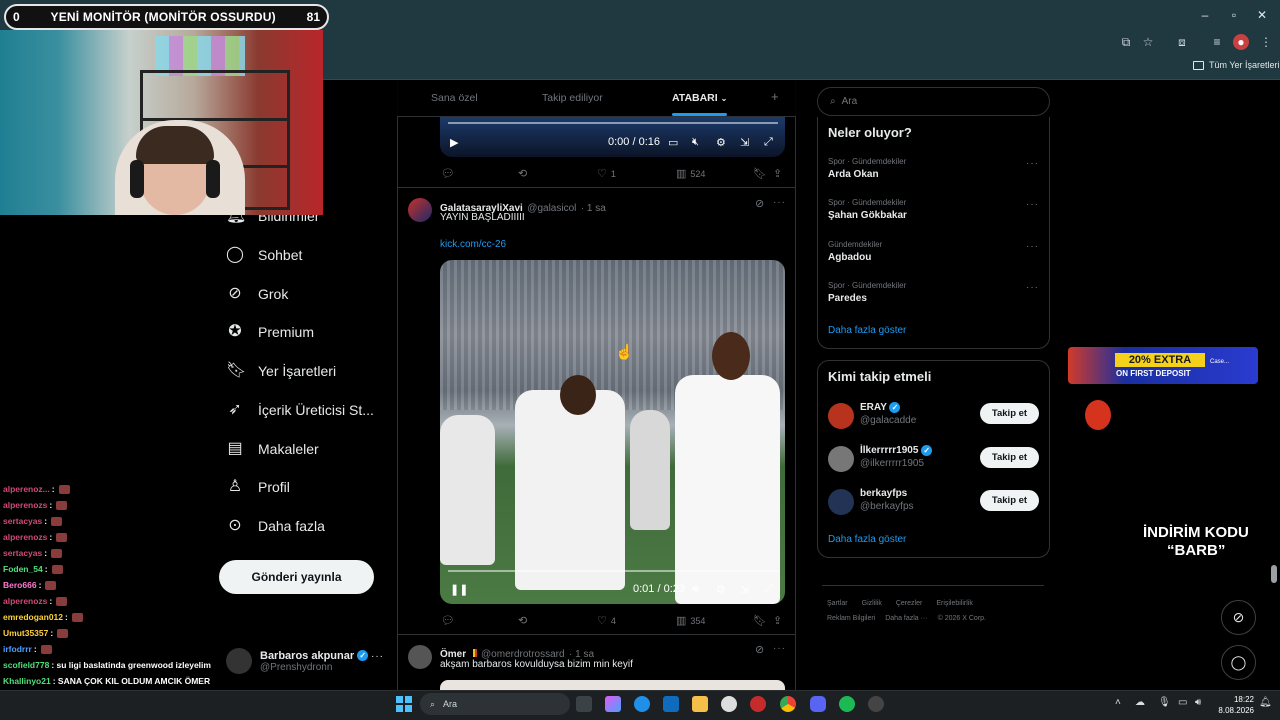  I want to click on search-input: ⌕ Ara, so click(933, 101).